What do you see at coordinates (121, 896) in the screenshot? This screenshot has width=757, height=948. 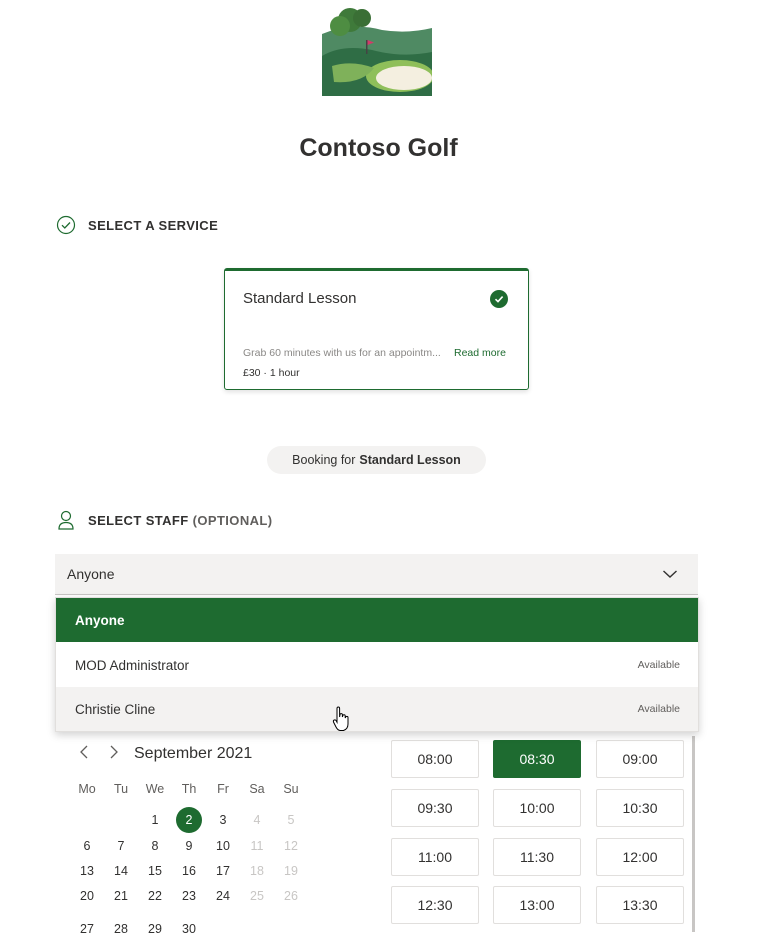 I see `calendar-day: 21` at bounding box center [121, 896].